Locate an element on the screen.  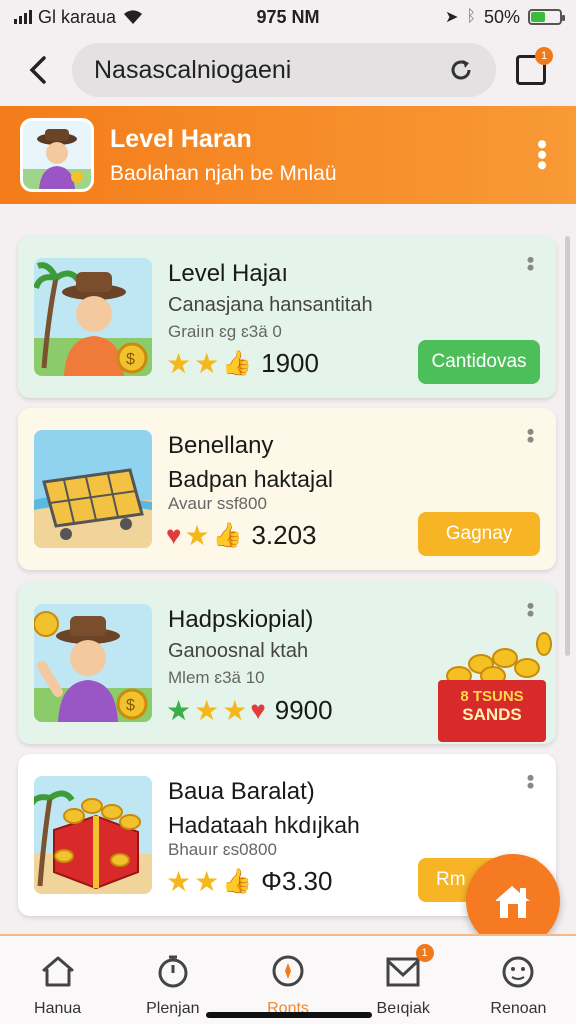
card-subtitle: Ganoosnal ktah is located at coordinates (238, 651).